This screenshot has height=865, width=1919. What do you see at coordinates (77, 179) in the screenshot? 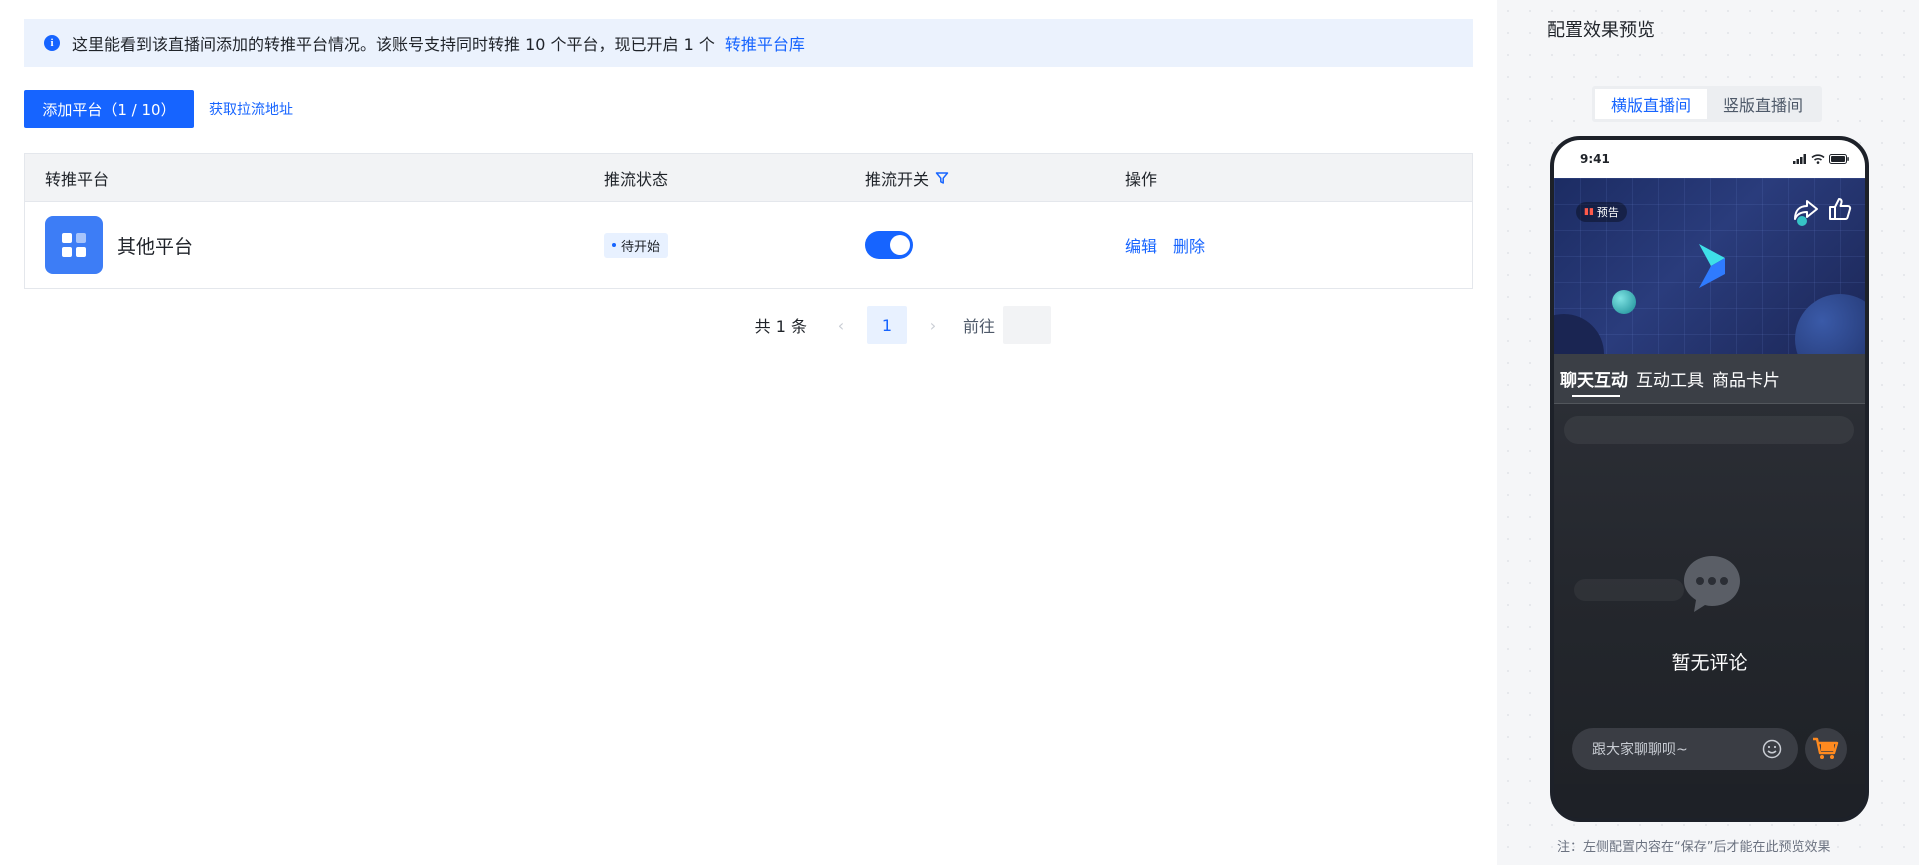
I see `header-platform: 转推平台` at bounding box center [77, 179].